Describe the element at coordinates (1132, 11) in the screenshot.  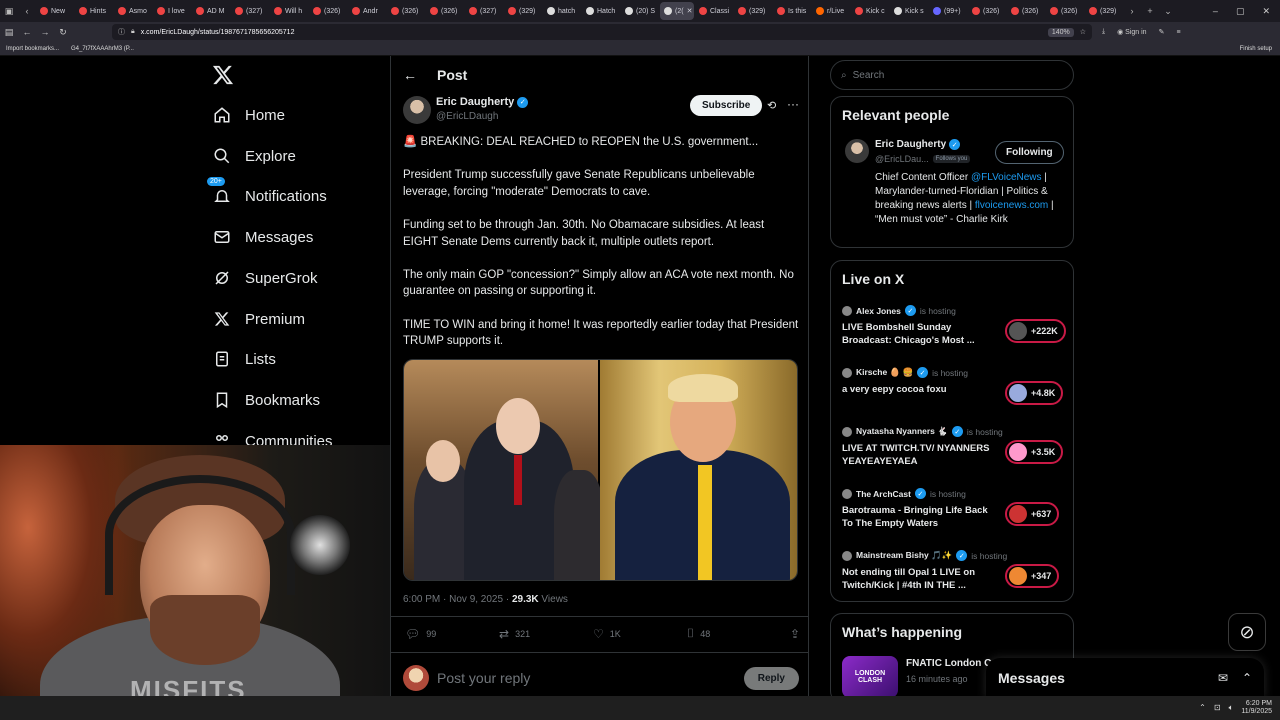
I see `tab-scroll-right-icon: ›` at that location.